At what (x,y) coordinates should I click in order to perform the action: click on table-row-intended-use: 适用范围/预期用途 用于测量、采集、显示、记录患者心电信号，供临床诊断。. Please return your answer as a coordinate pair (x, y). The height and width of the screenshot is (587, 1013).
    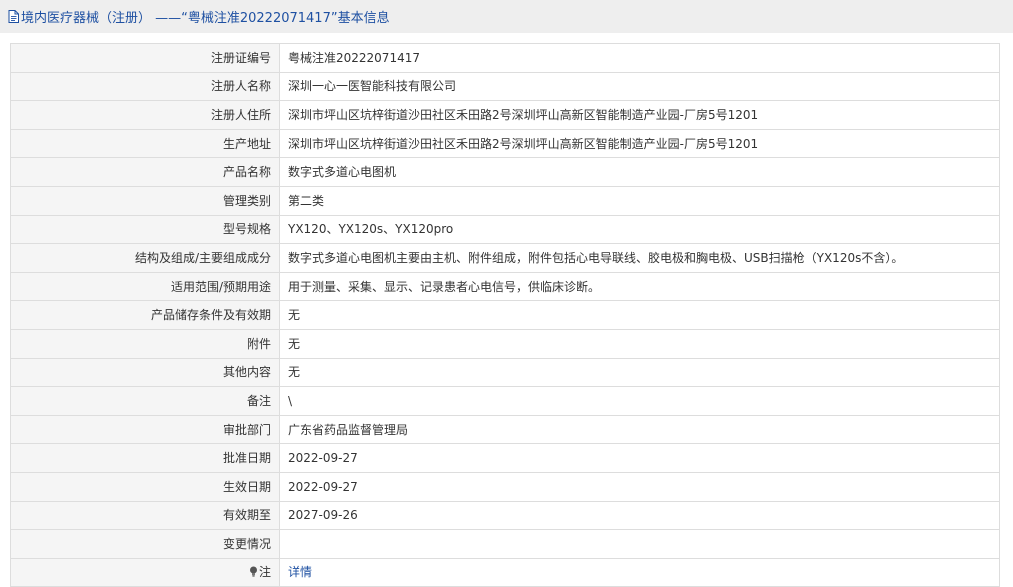
    Looking at the image, I should click on (505, 286).